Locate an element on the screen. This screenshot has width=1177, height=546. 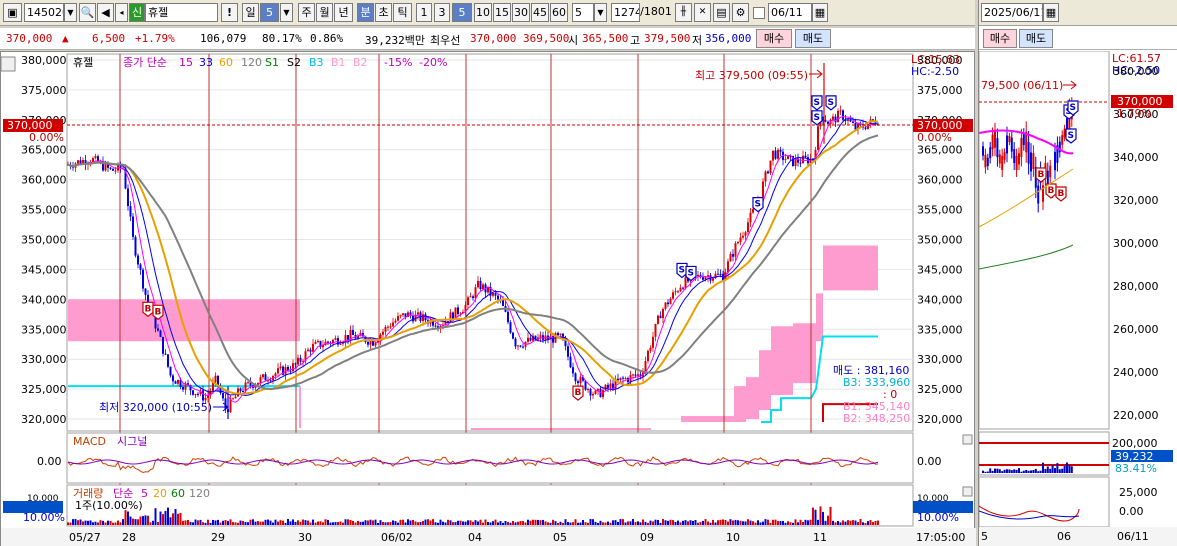
side-sell-button: 매도 is located at coordinates (1036, 38).